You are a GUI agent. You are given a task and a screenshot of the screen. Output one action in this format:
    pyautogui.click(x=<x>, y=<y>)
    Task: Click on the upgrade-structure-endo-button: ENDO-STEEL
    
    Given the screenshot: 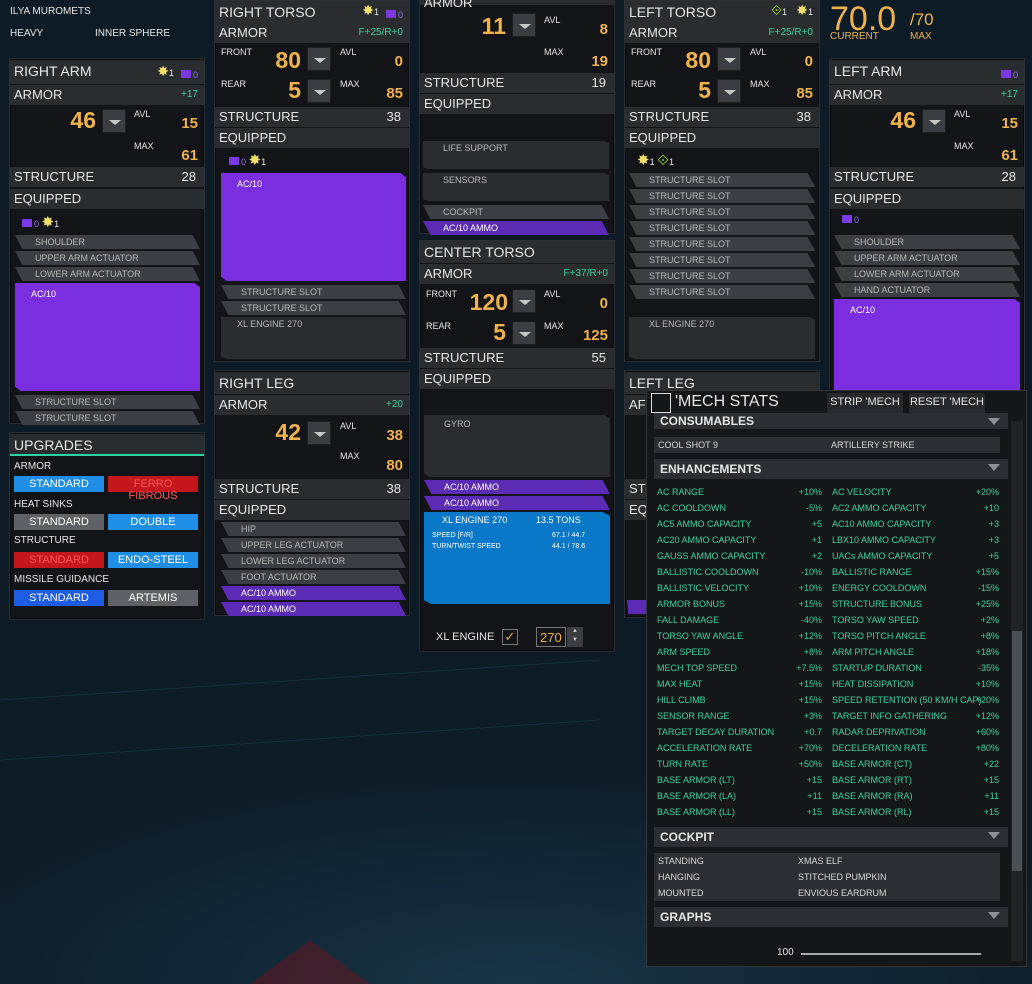 What is the action you would take?
    pyautogui.click(x=153, y=560)
    